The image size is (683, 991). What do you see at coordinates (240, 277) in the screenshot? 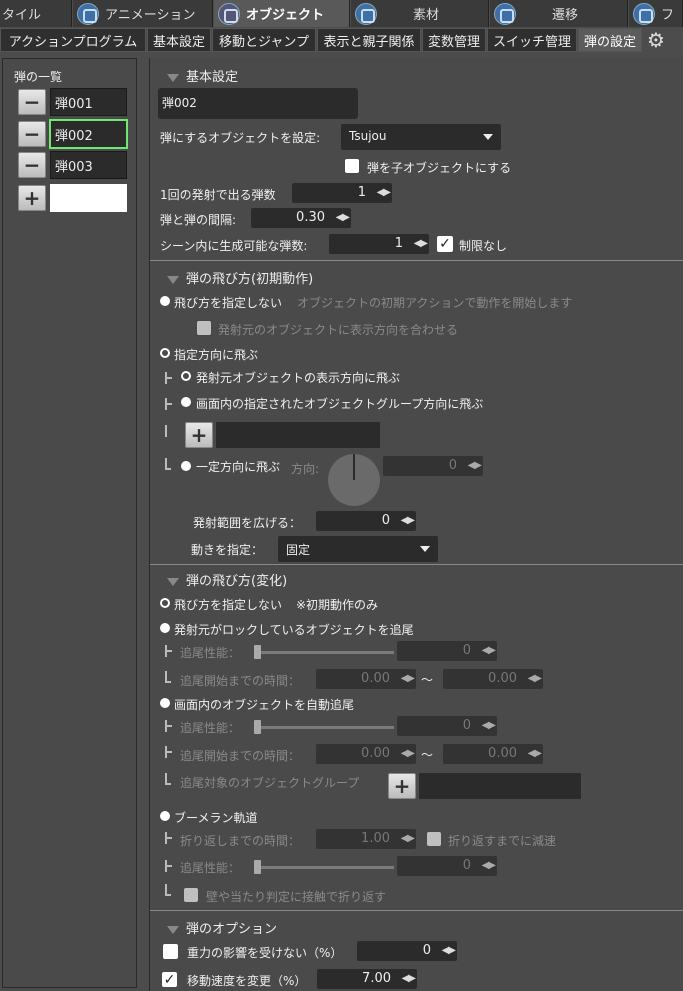
I see `section-initial-motion: 弾の飛び方(初期動作)` at bounding box center [240, 277].